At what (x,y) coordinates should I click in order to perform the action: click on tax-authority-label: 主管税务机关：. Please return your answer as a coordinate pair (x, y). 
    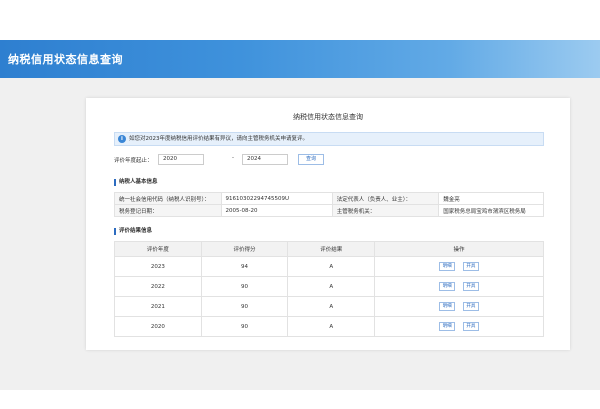
    Looking at the image, I should click on (385, 210).